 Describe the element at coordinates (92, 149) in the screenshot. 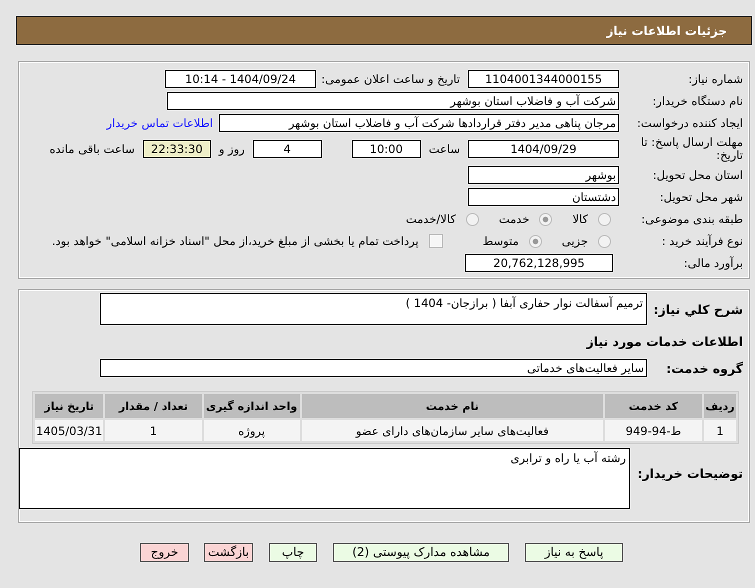

I see `field-label: ساعت باقی مانده` at that location.